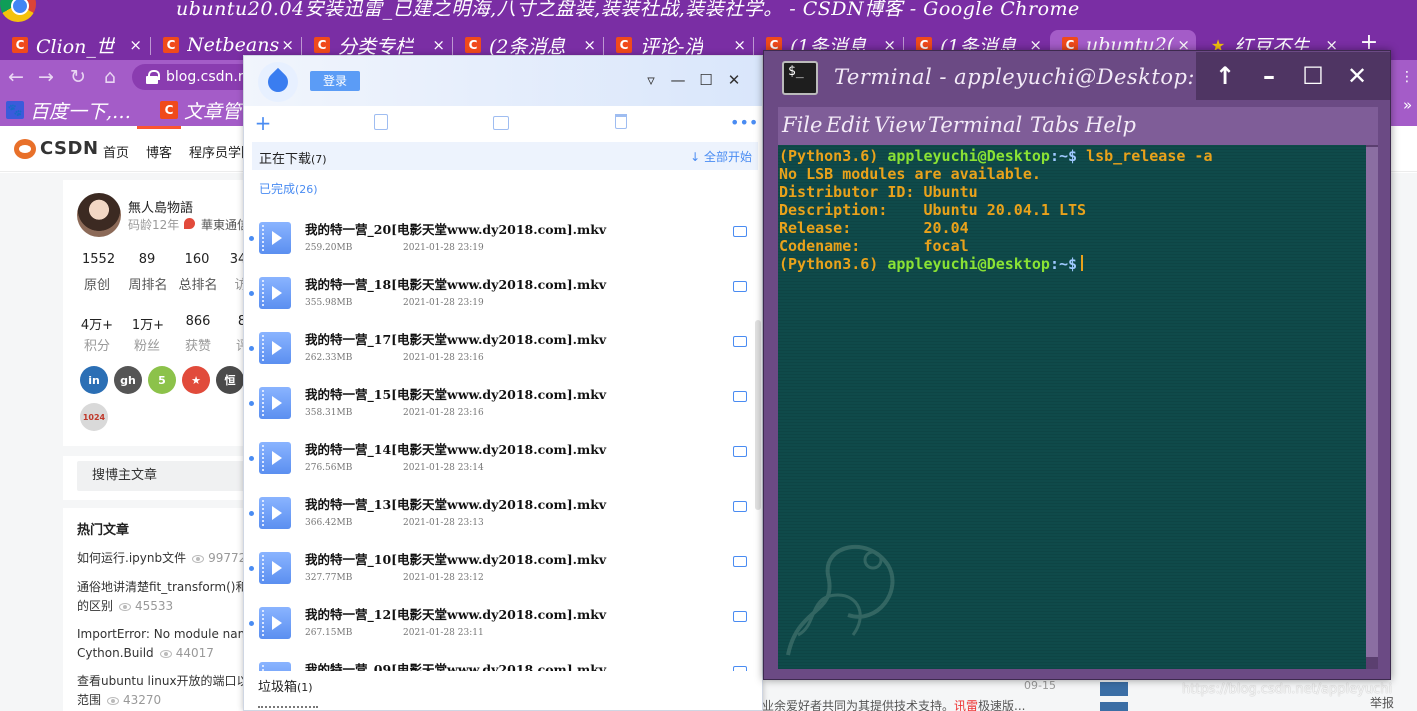 The width and height of the screenshot is (1417, 711). I want to click on minimize-icon: –, so click(1269, 76).